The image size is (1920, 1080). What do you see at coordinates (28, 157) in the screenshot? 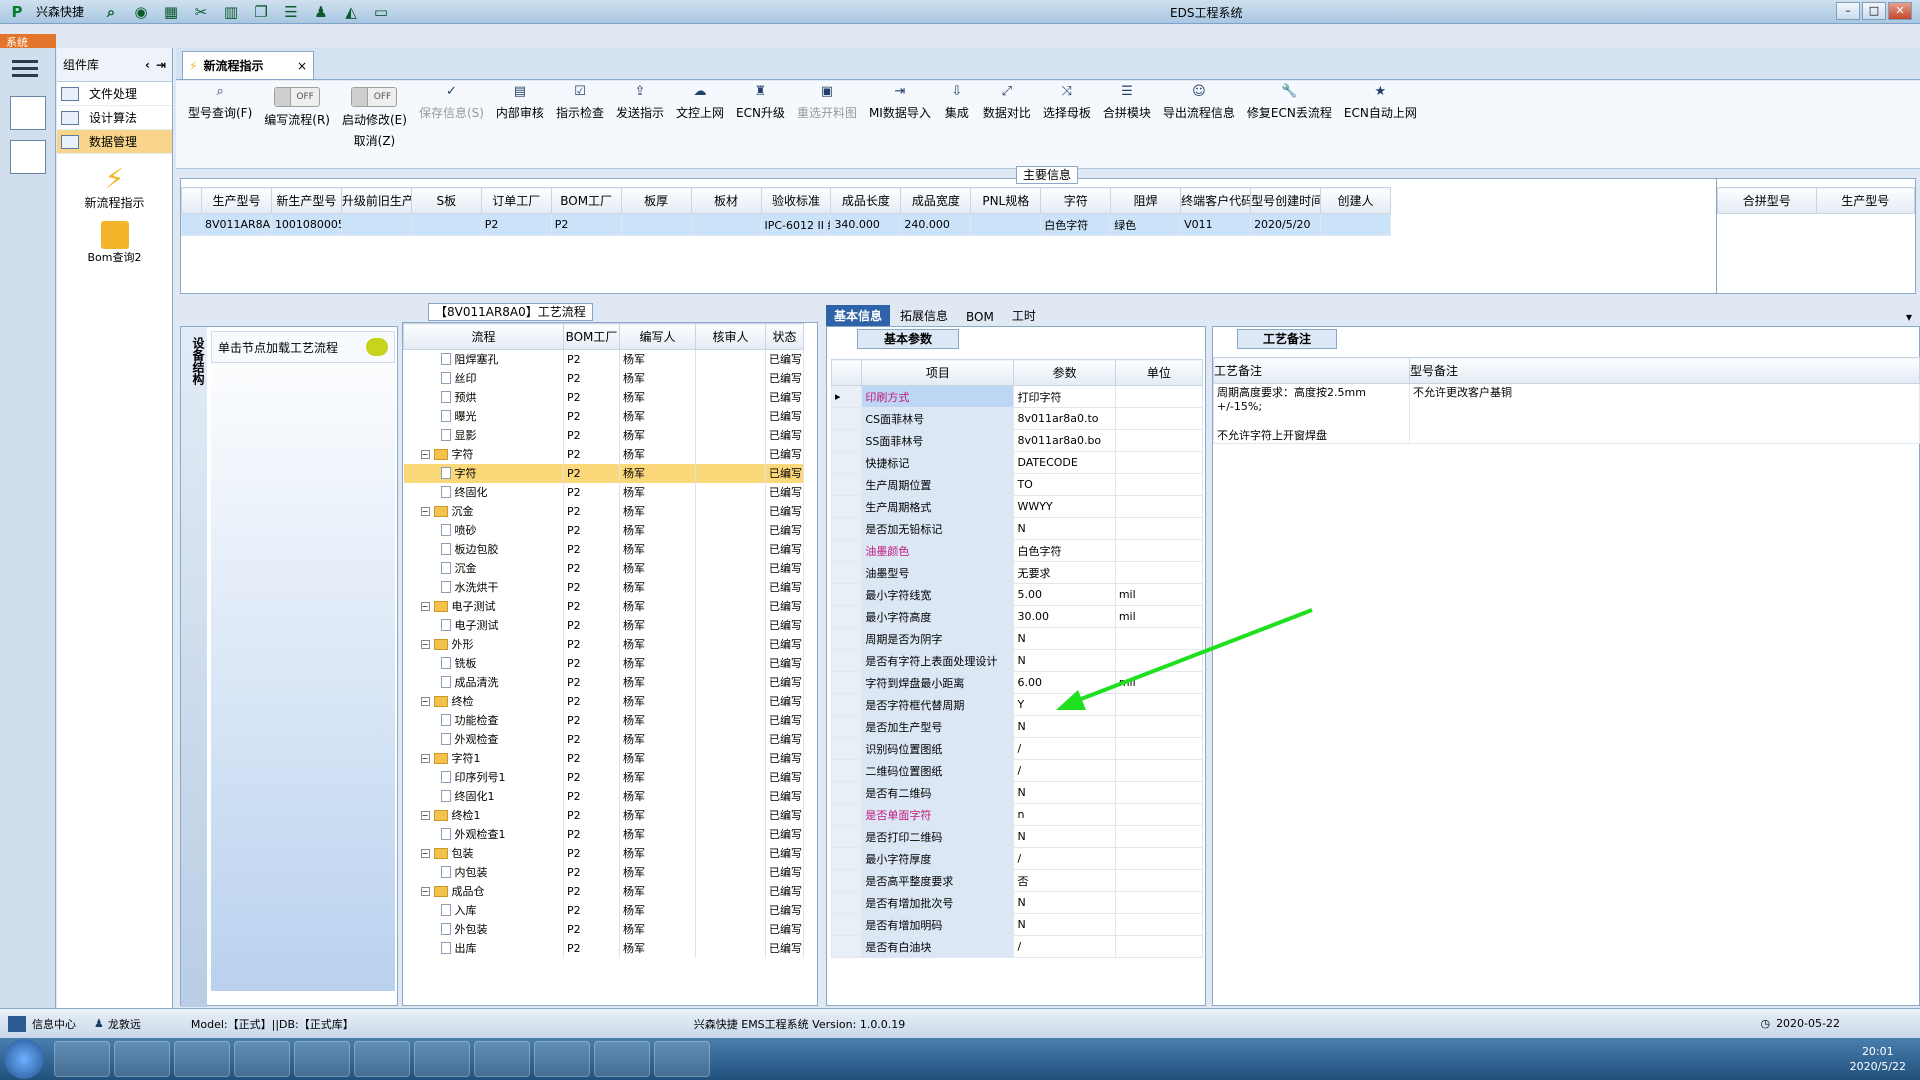
I see `machine-app-icon` at bounding box center [28, 157].